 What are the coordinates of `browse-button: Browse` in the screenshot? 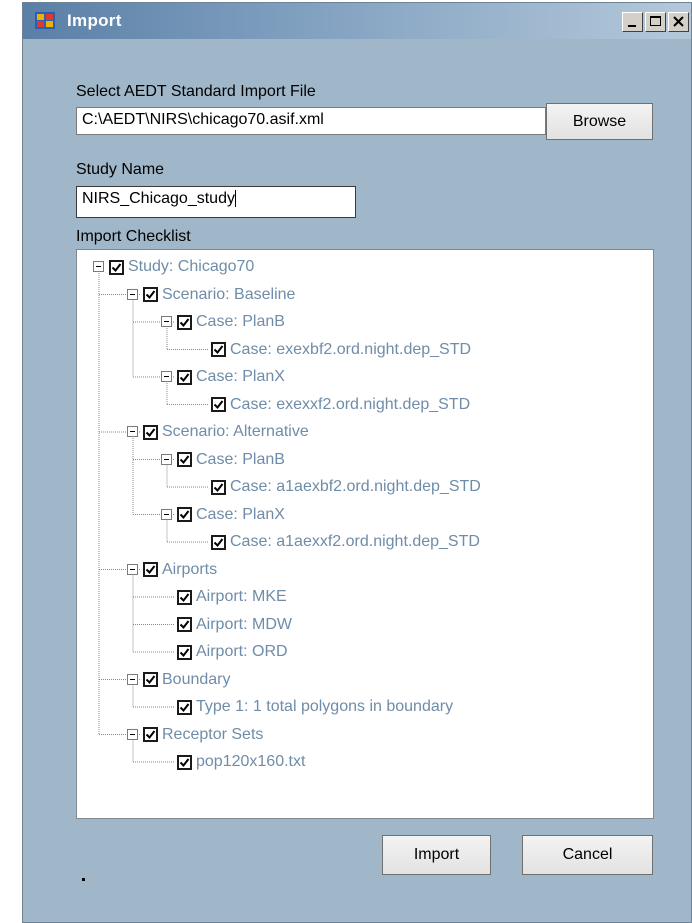 It's located at (599, 121).